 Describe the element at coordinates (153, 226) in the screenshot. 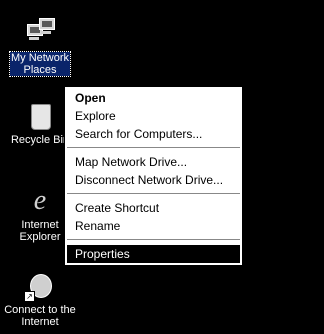

I see `menu-item-rename: Rename` at that location.